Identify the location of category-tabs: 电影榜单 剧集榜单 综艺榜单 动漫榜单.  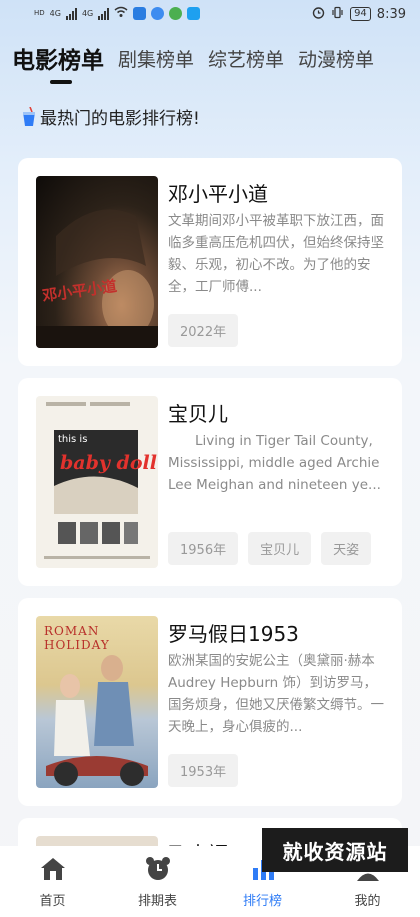
(216, 60).